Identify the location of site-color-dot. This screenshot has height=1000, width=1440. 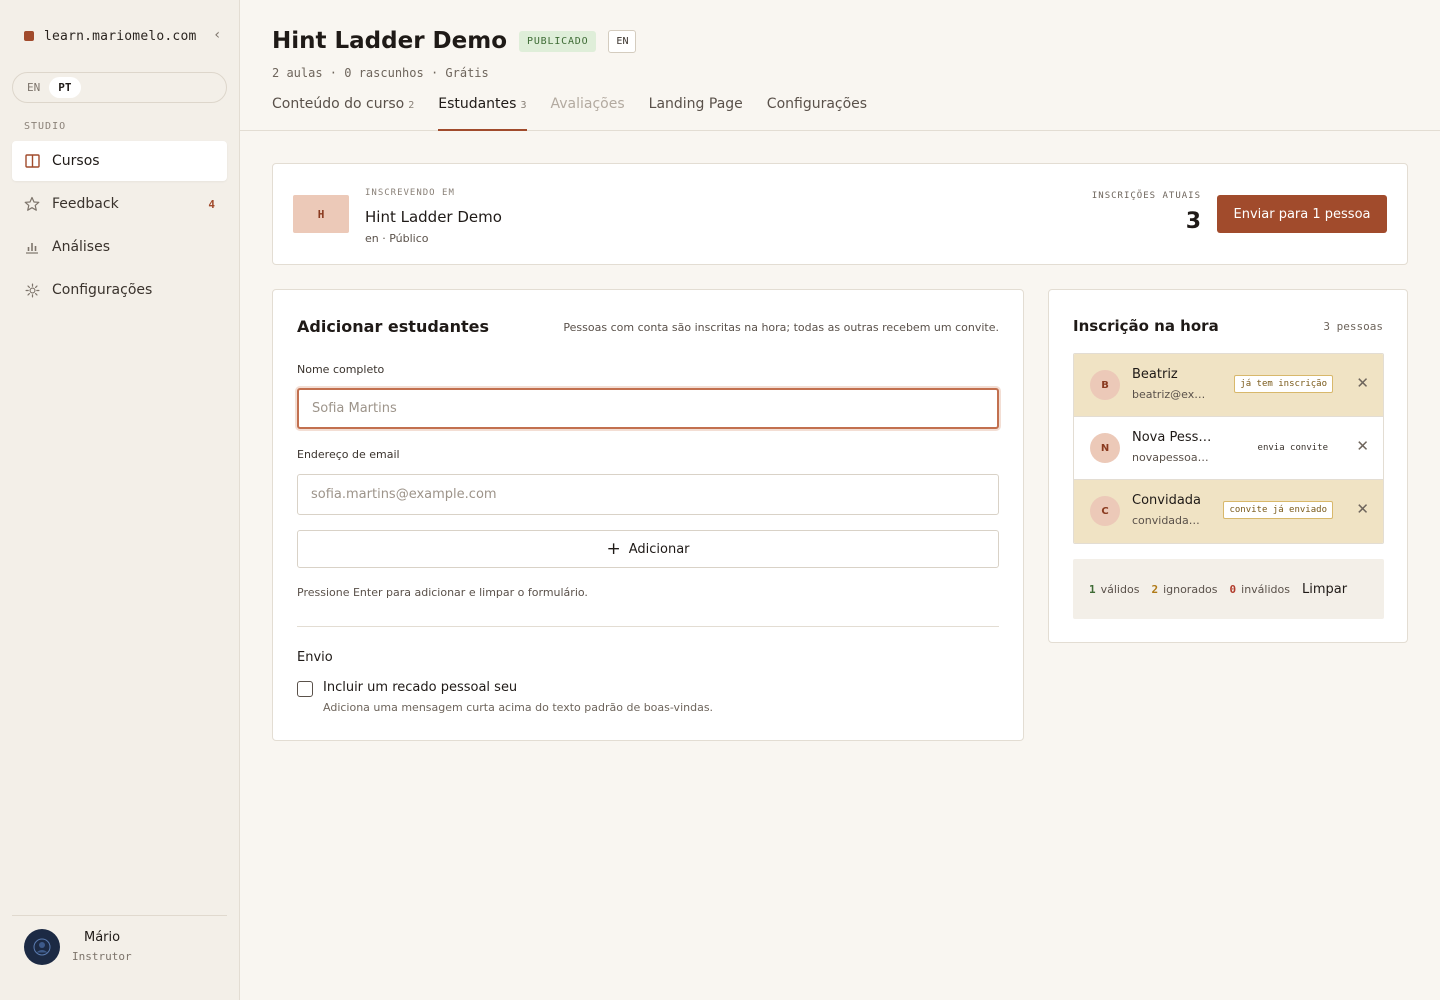
(29, 36).